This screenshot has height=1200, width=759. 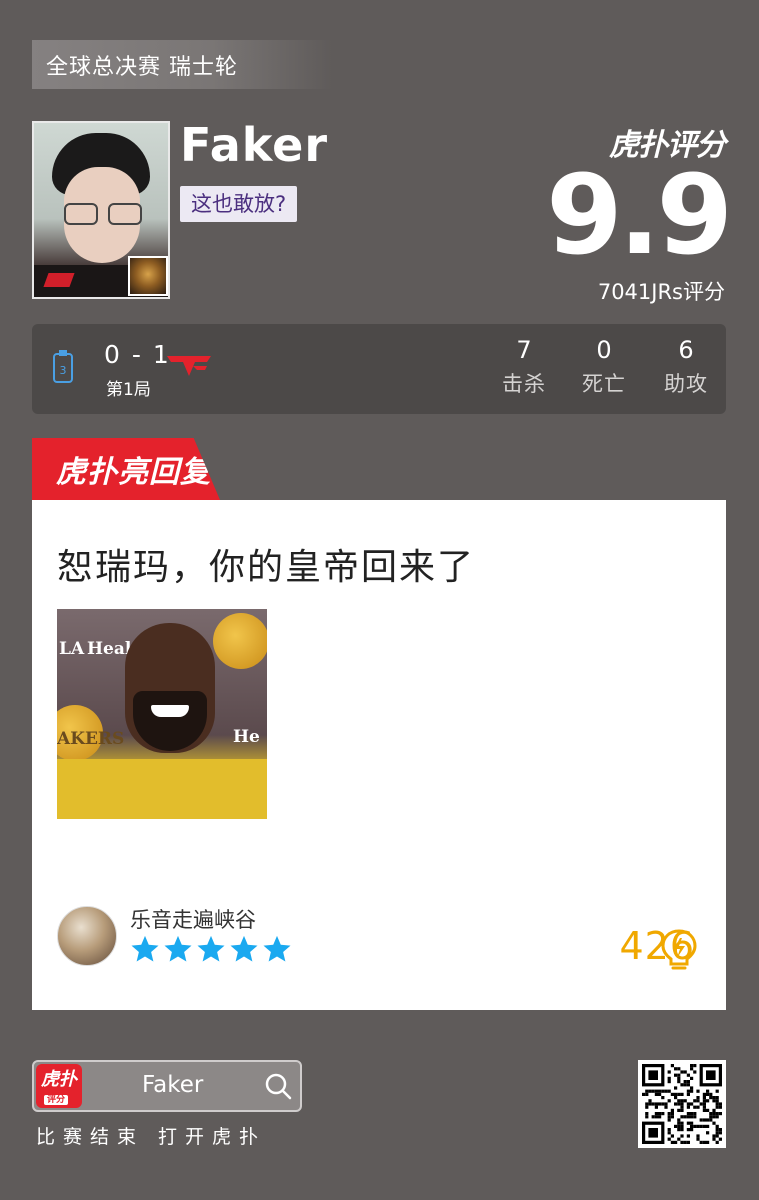 What do you see at coordinates (679, 950) in the screenshot?
I see `lightbulb-icon` at bounding box center [679, 950].